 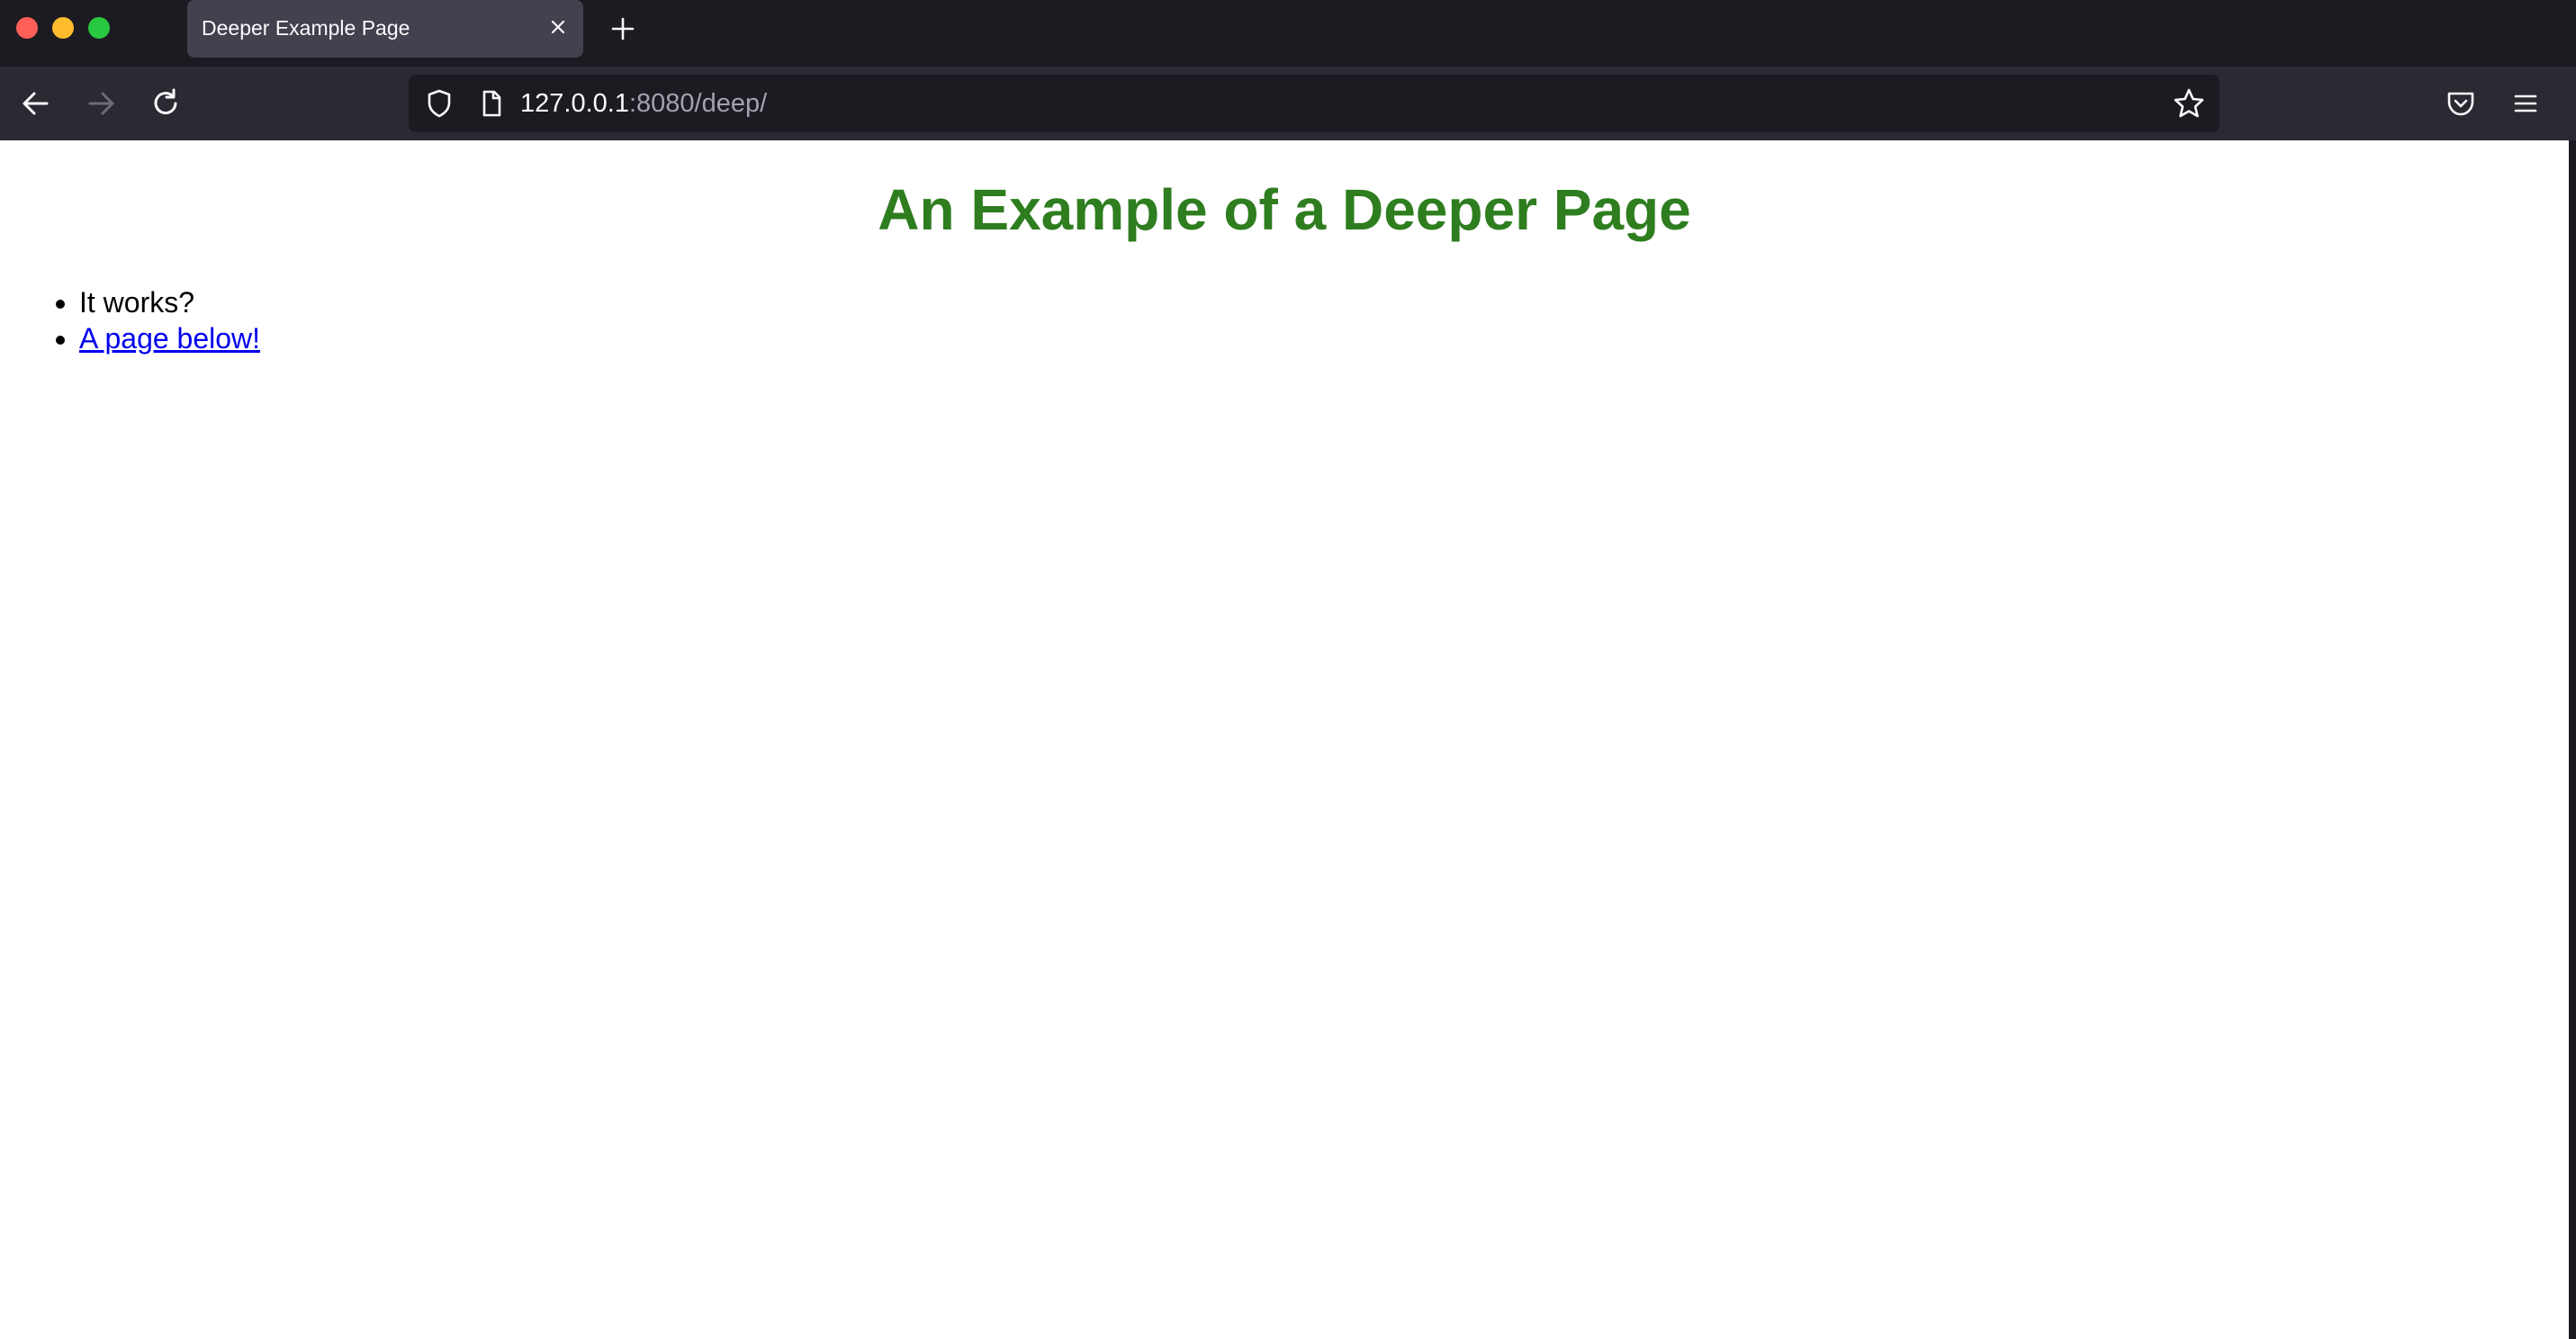 What do you see at coordinates (165, 103) in the screenshot?
I see `reload-icon` at bounding box center [165, 103].